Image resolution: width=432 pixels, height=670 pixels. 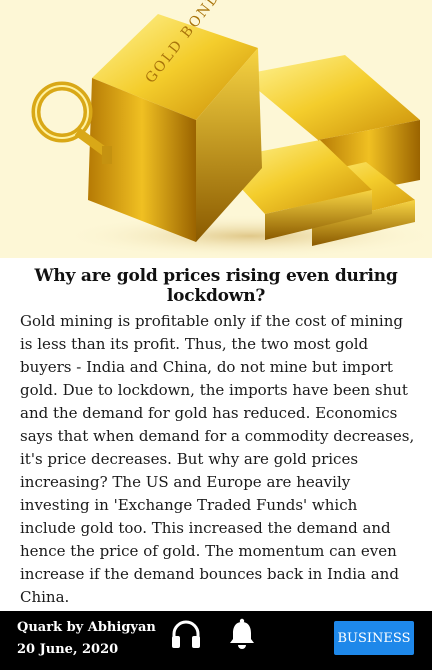 I want to click on source-name: Quark by Abhigyan, so click(x=86, y=627).